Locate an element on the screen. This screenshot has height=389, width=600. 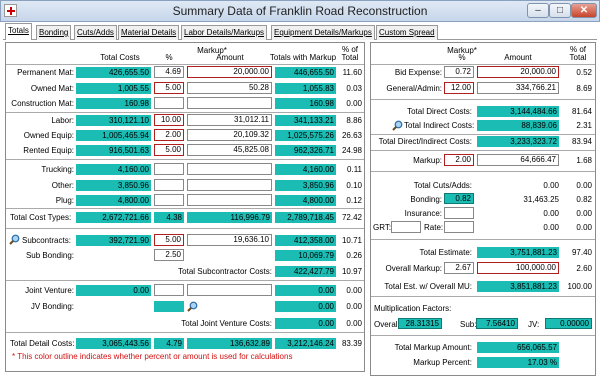
total-with-markup-value: 962,326.71 is located at coordinates (305, 150).